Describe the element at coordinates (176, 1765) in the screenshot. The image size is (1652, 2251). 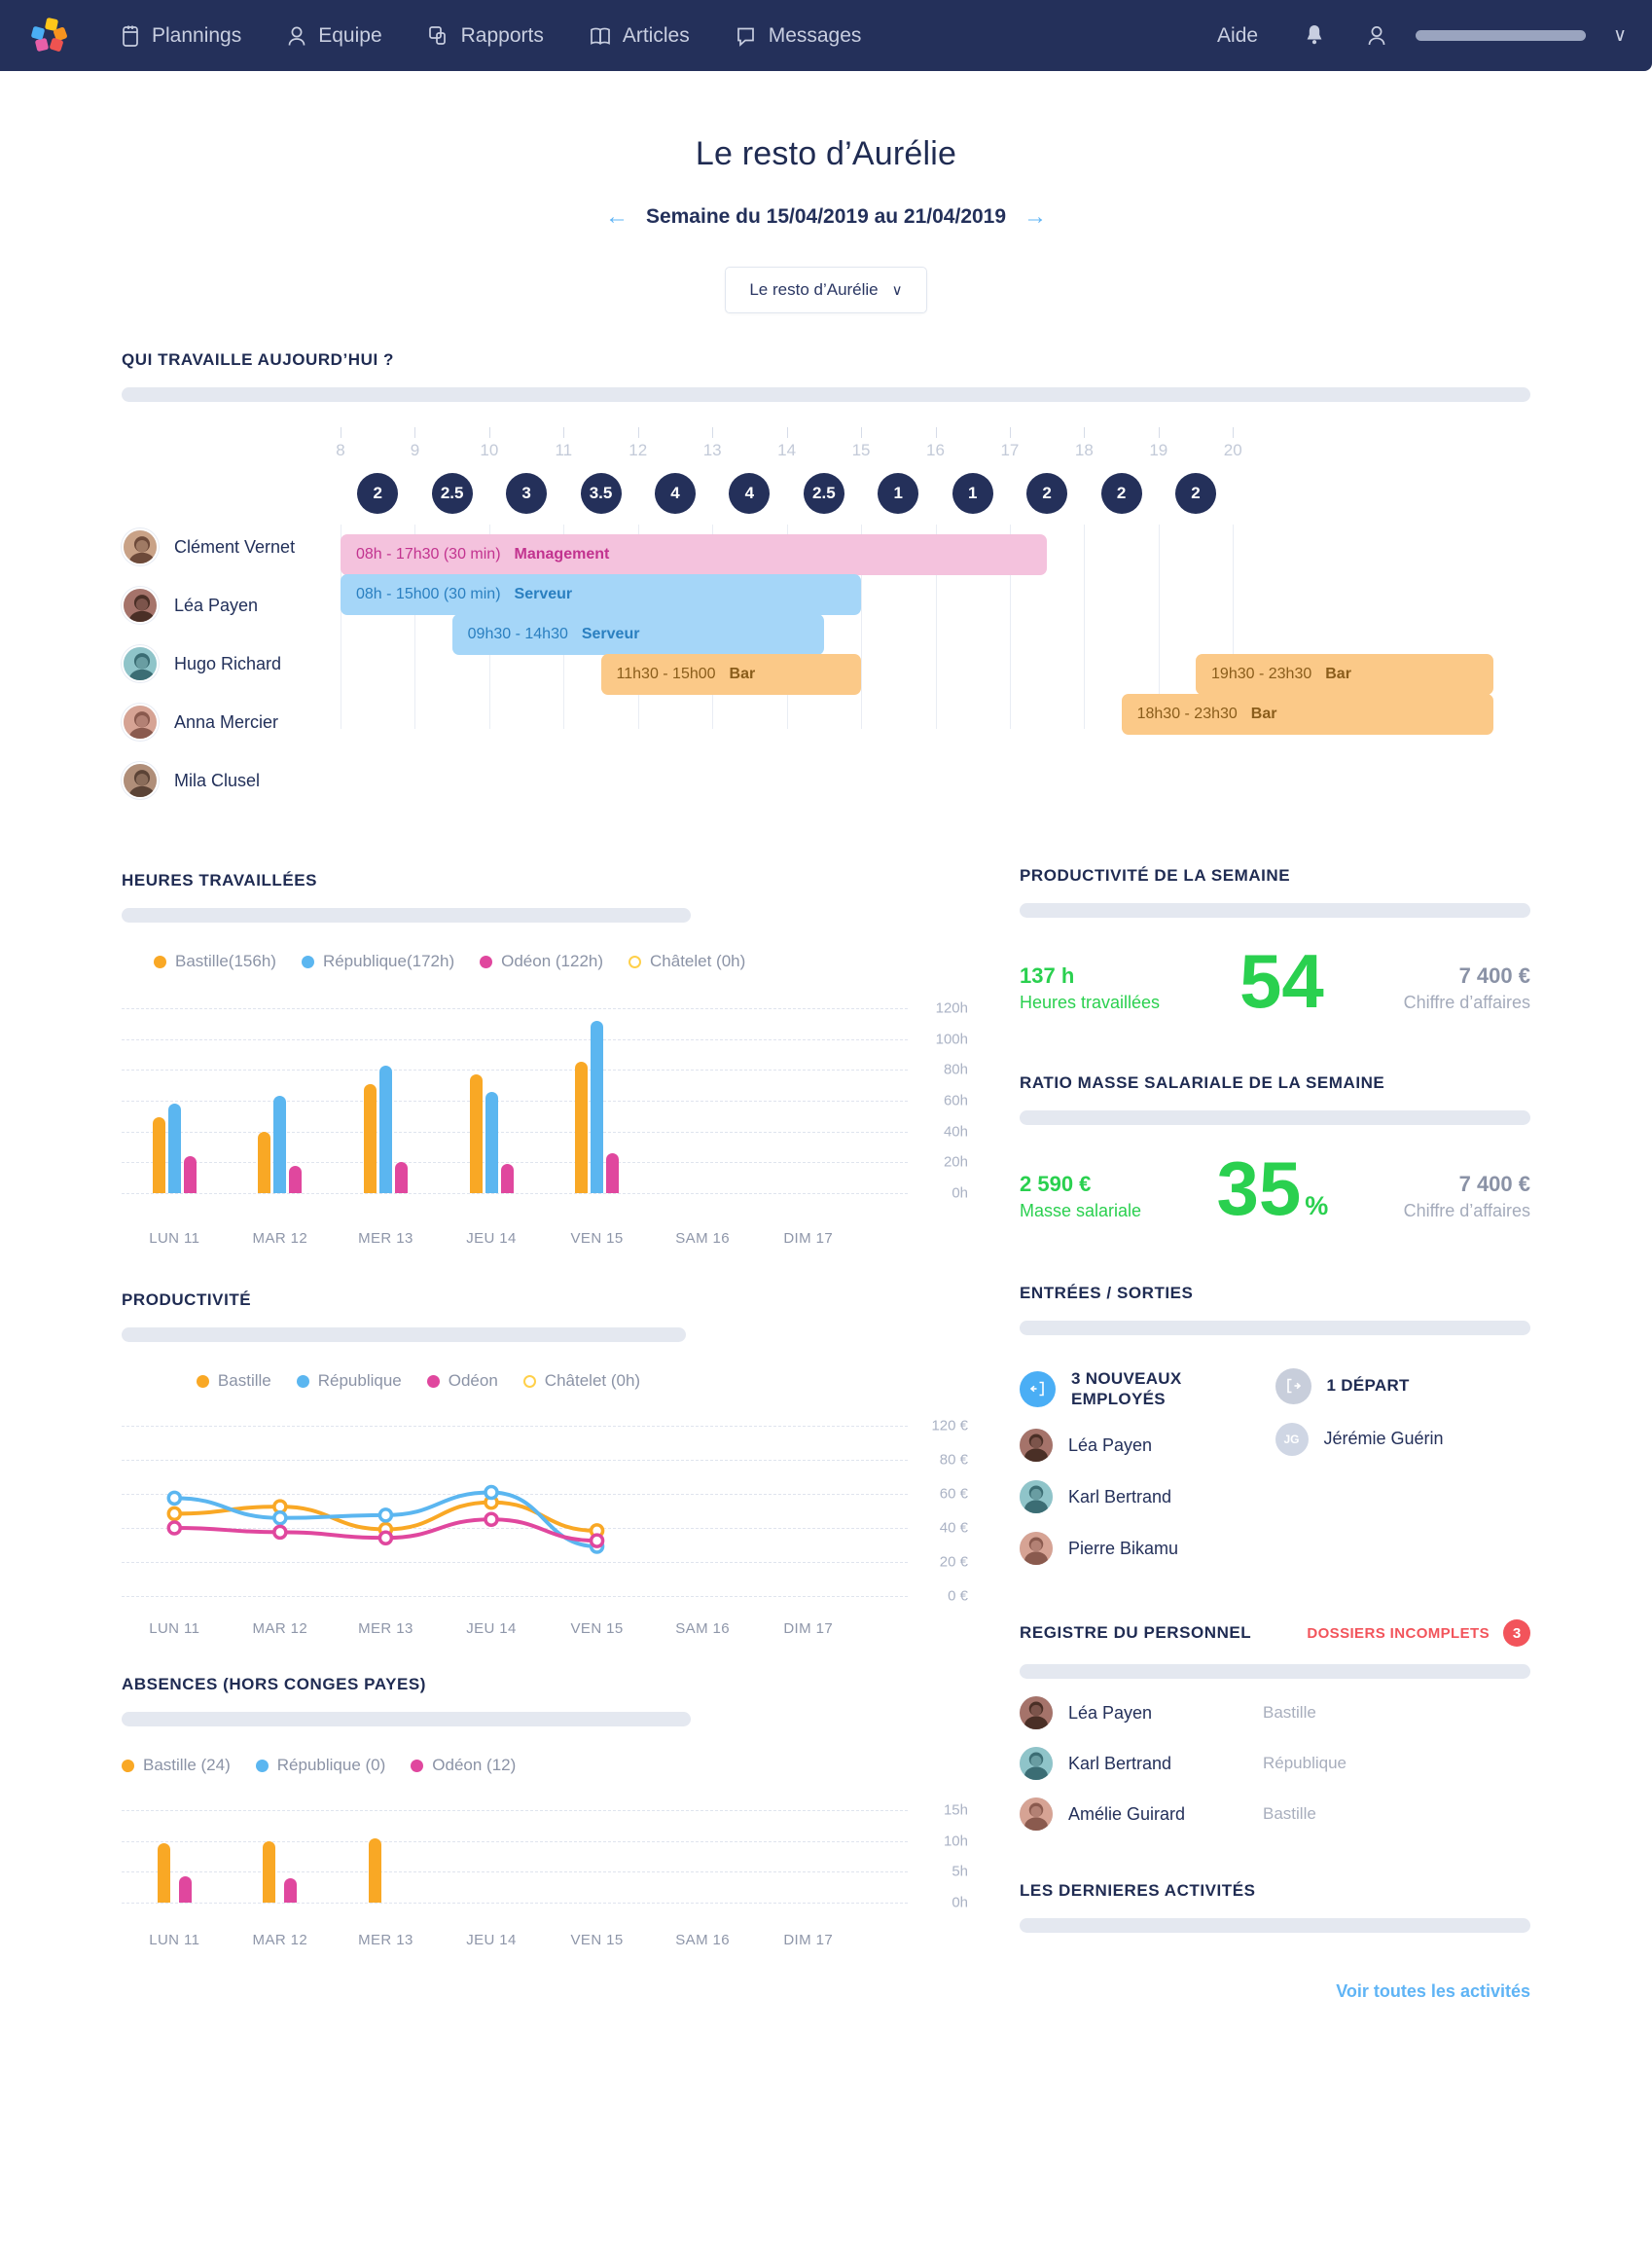
I see `legend-item: Bastille (24)` at that location.